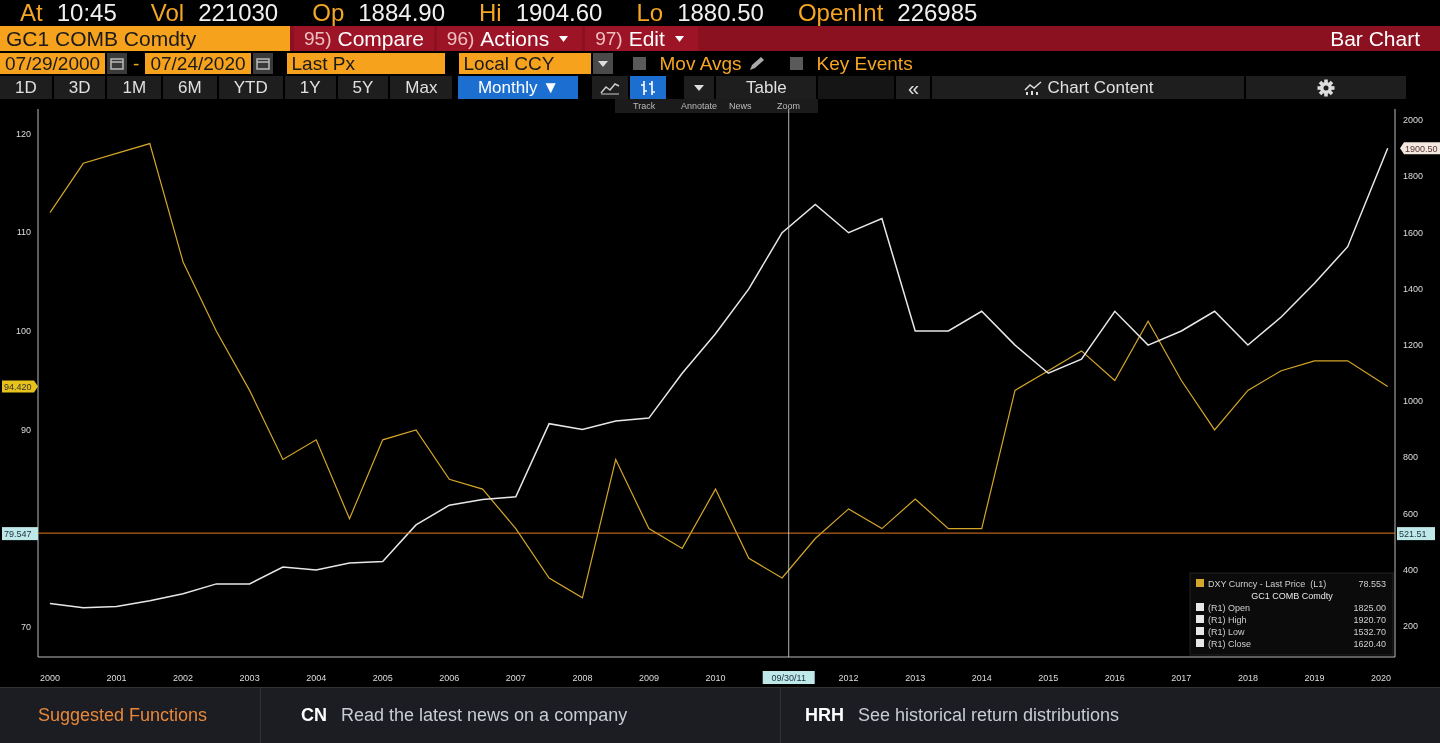  Describe the element at coordinates (644, 106) in the screenshot. I see `chart-tool: Track` at that location.